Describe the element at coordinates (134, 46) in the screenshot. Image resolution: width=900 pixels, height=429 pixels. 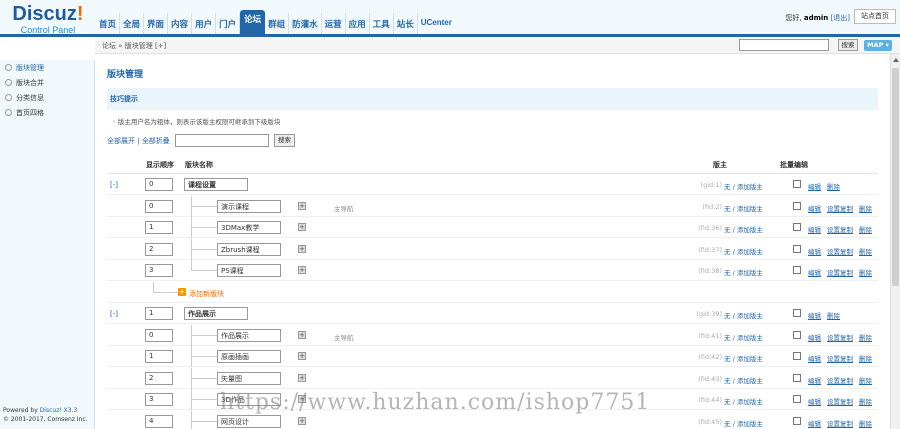
I see `breadcrumb: 论坛 » 版块管理 [+]` at that location.